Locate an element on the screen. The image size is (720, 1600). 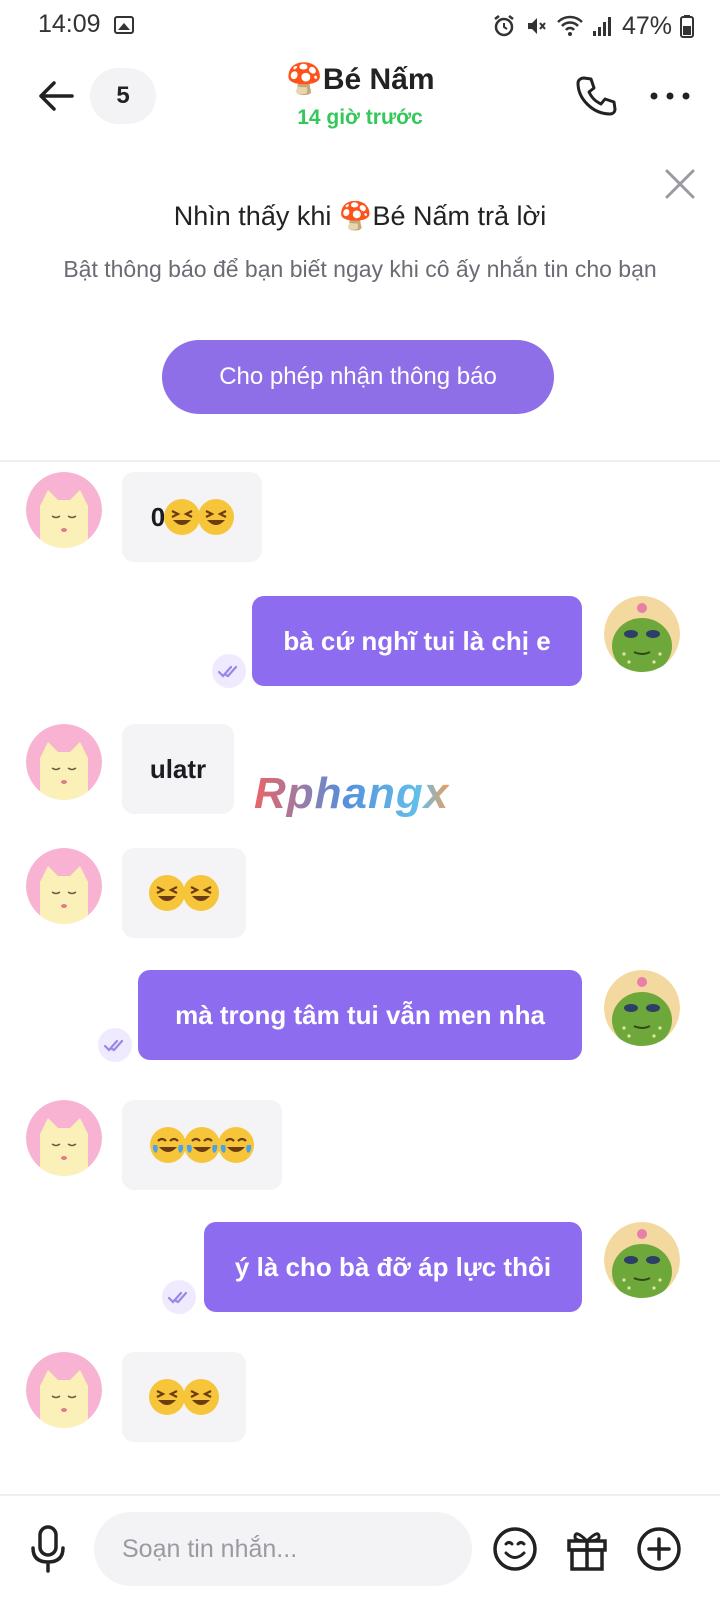
message-bubble-outgoing: bà cứ nghĩ tui là chị e is located at coordinates (417, 641).